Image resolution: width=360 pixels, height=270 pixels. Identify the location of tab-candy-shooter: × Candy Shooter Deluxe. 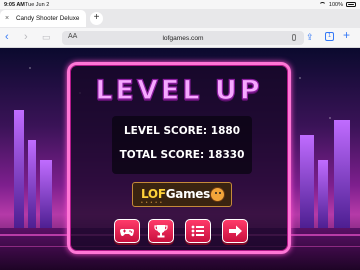
(43, 18).